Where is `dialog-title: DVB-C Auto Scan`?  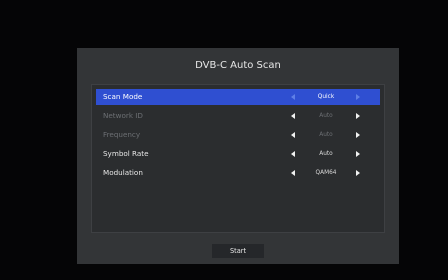 dialog-title: DVB-C Auto Scan is located at coordinates (238, 65).